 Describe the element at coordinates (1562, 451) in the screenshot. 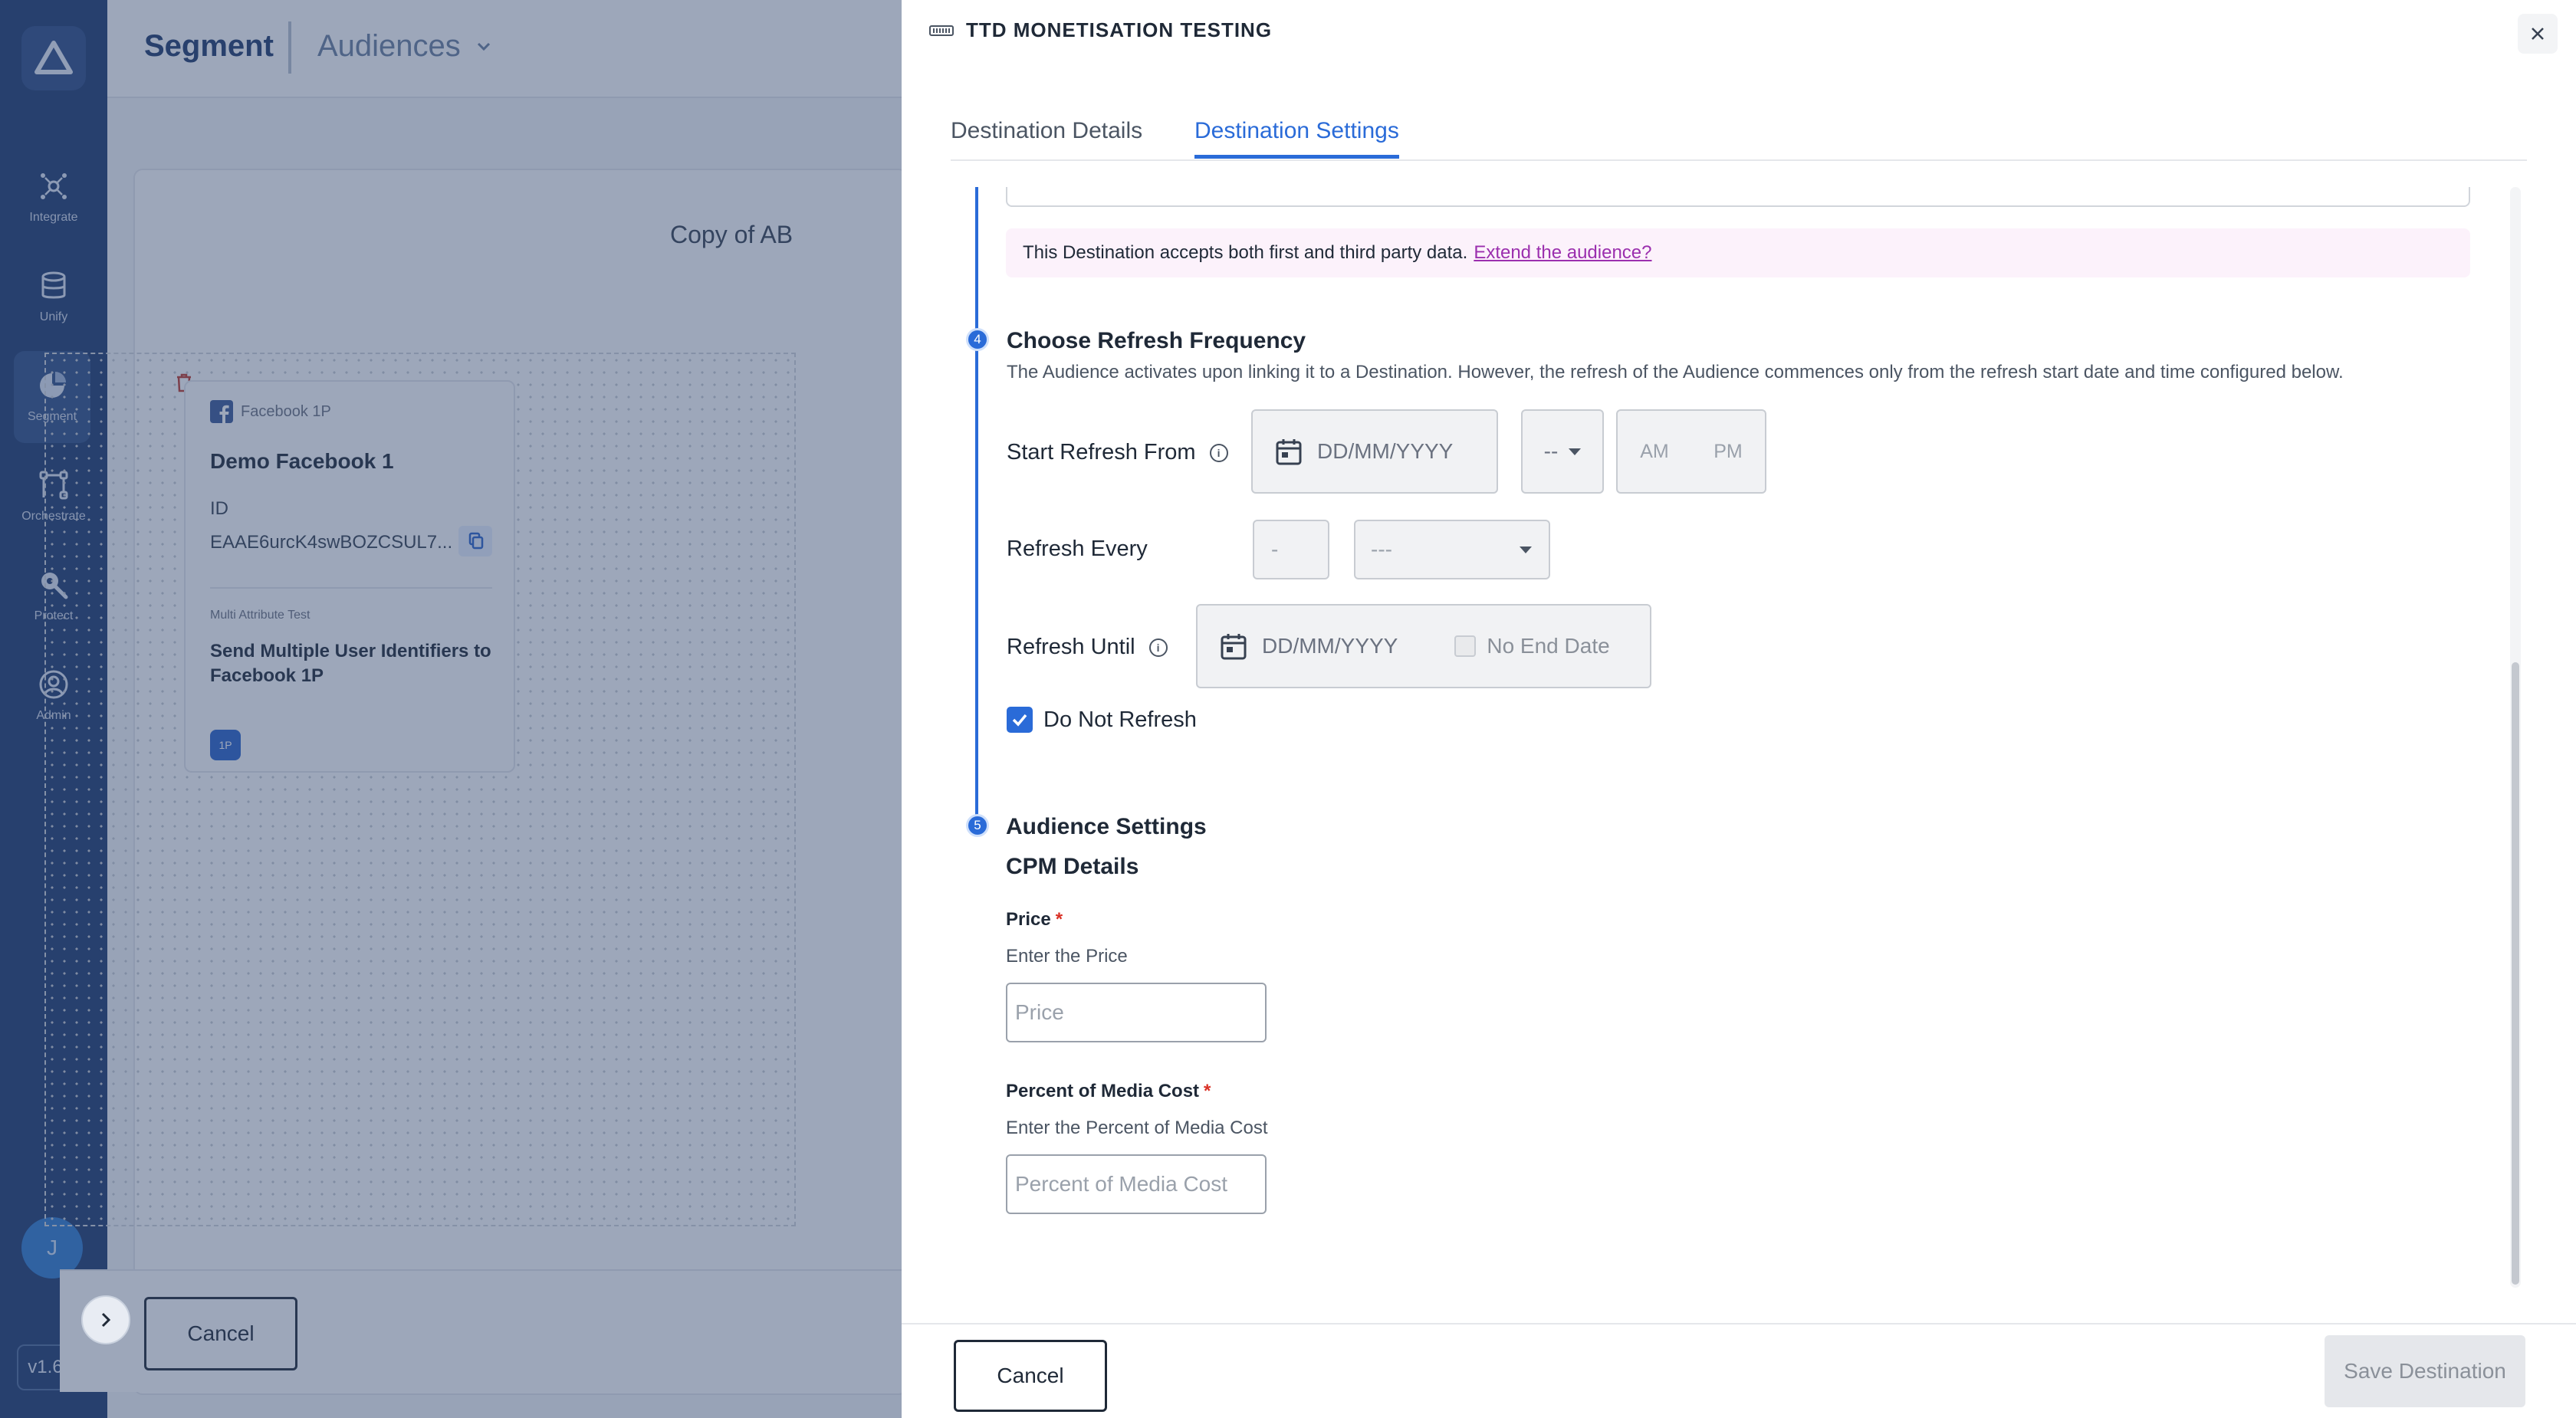

I see `start-hour-select: --` at that location.